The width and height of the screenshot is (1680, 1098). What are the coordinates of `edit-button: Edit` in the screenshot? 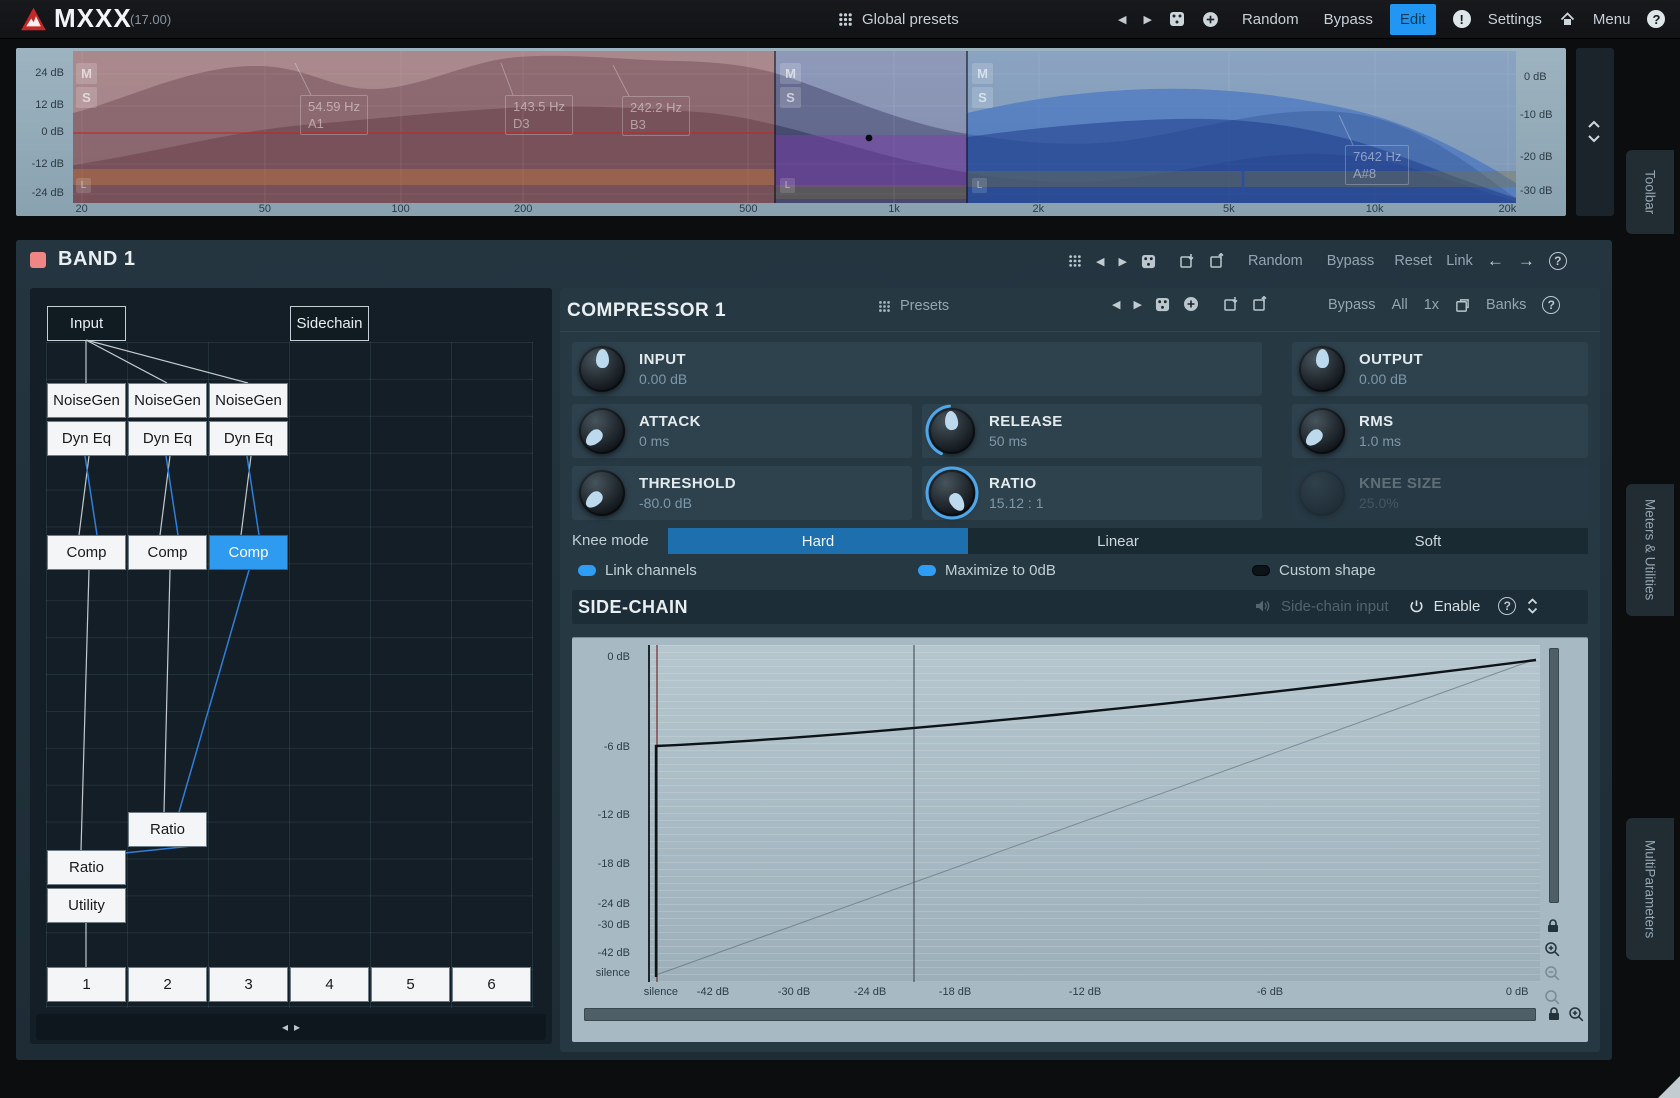 It's located at (1412, 19).